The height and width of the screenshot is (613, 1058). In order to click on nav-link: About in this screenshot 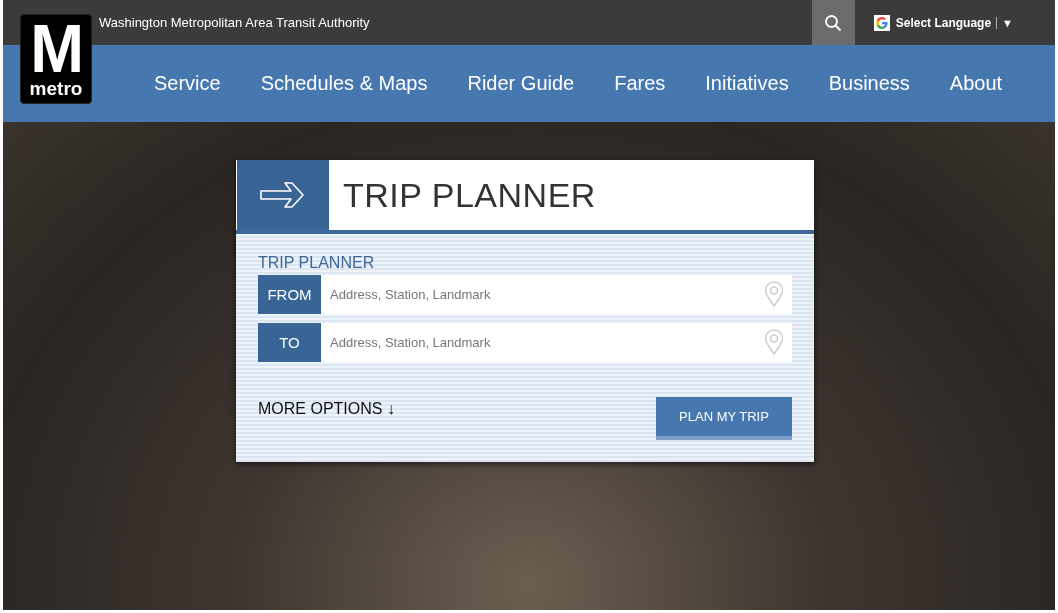, I will do `click(976, 83)`.